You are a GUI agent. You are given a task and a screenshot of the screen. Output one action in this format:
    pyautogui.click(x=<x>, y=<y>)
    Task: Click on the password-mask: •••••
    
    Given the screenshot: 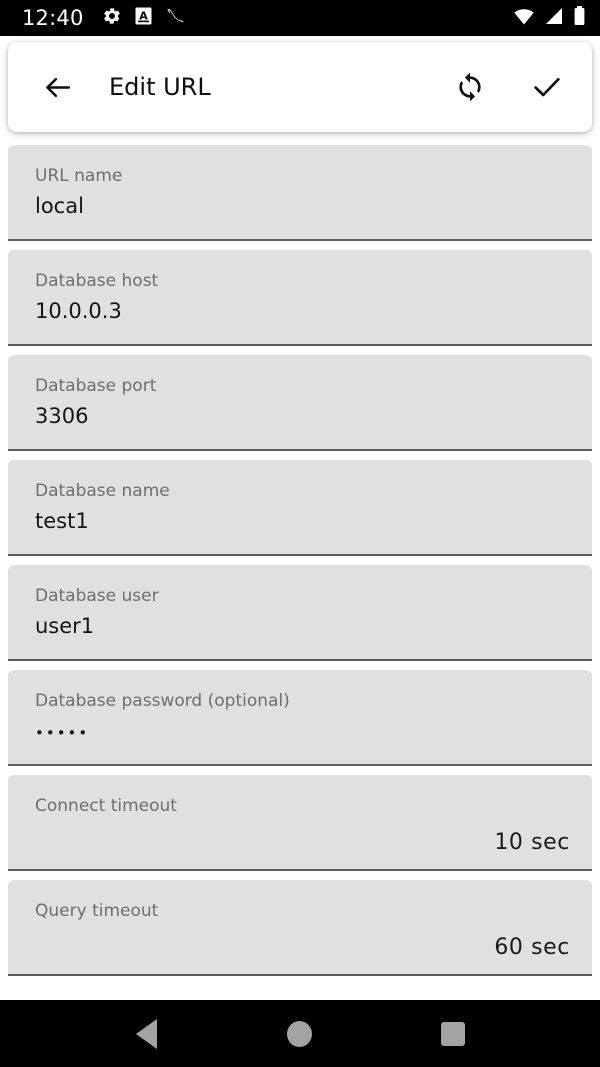 What is the action you would take?
    pyautogui.click(x=62, y=732)
    